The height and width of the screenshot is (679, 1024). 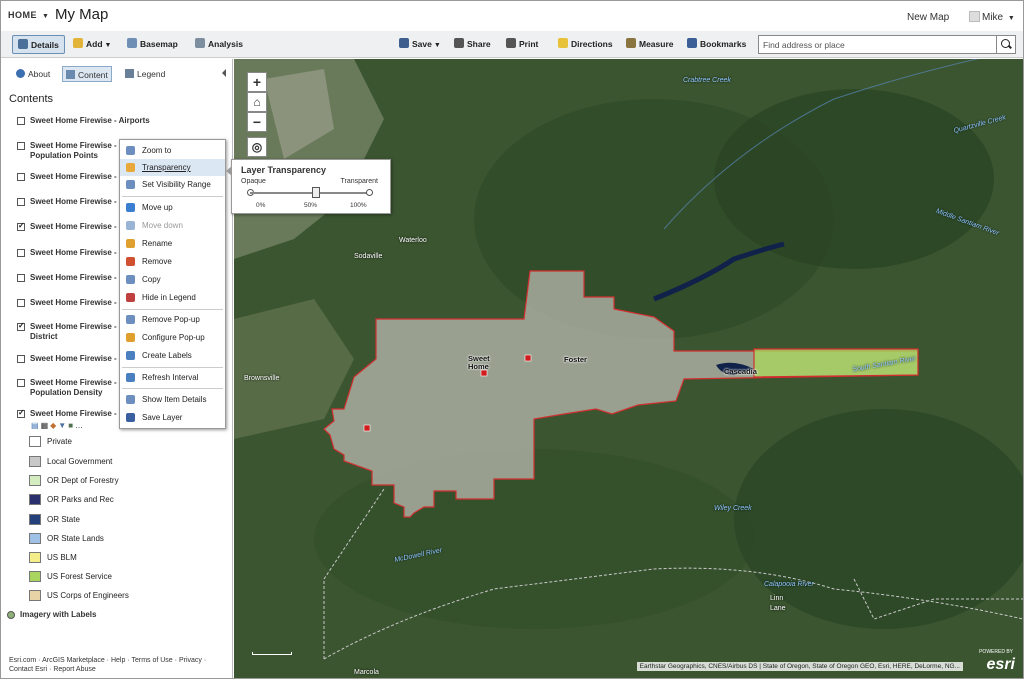 What do you see at coordinates (257, 102) in the screenshot?
I see `home-extent-icon: ⌂` at bounding box center [257, 102].